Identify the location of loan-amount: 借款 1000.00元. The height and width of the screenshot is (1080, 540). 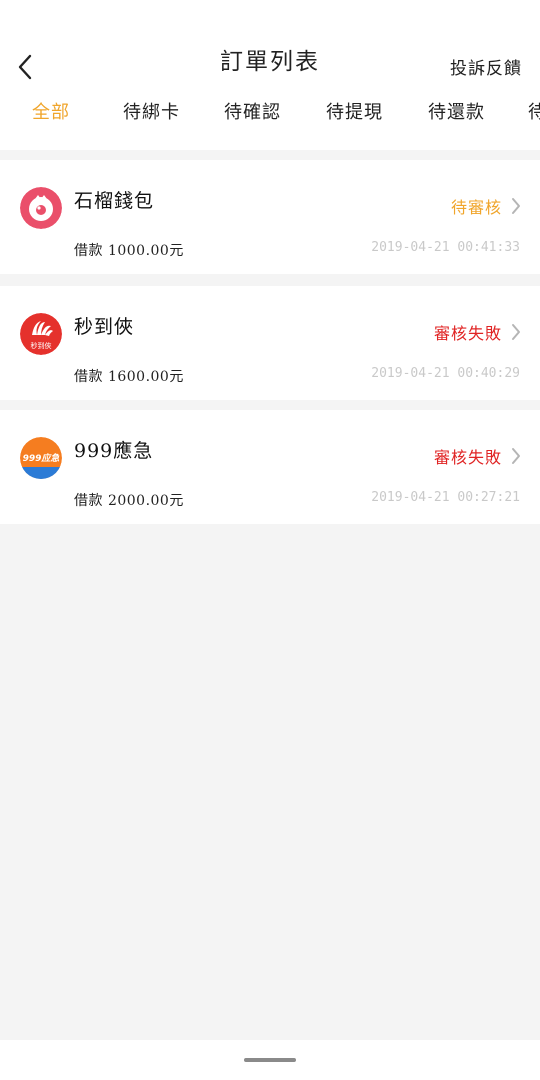
(129, 251).